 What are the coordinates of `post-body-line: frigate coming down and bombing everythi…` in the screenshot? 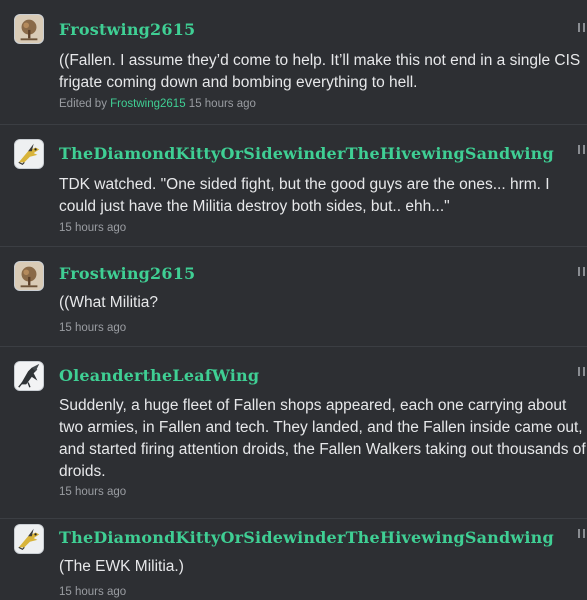 It's located at (238, 82).